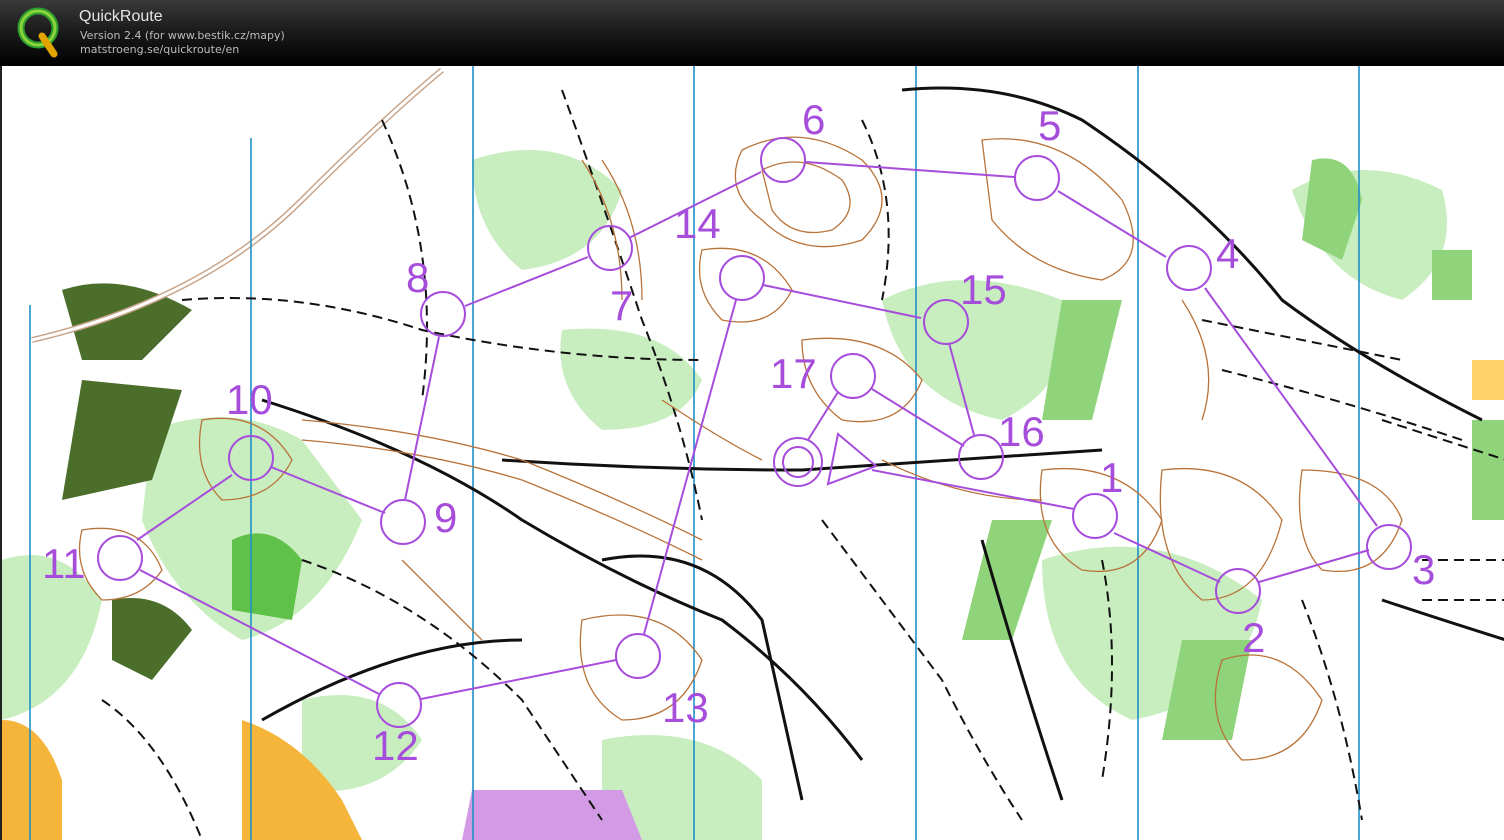  What do you see at coordinates (1423, 569) in the screenshot?
I see `control-number-3: 3` at bounding box center [1423, 569].